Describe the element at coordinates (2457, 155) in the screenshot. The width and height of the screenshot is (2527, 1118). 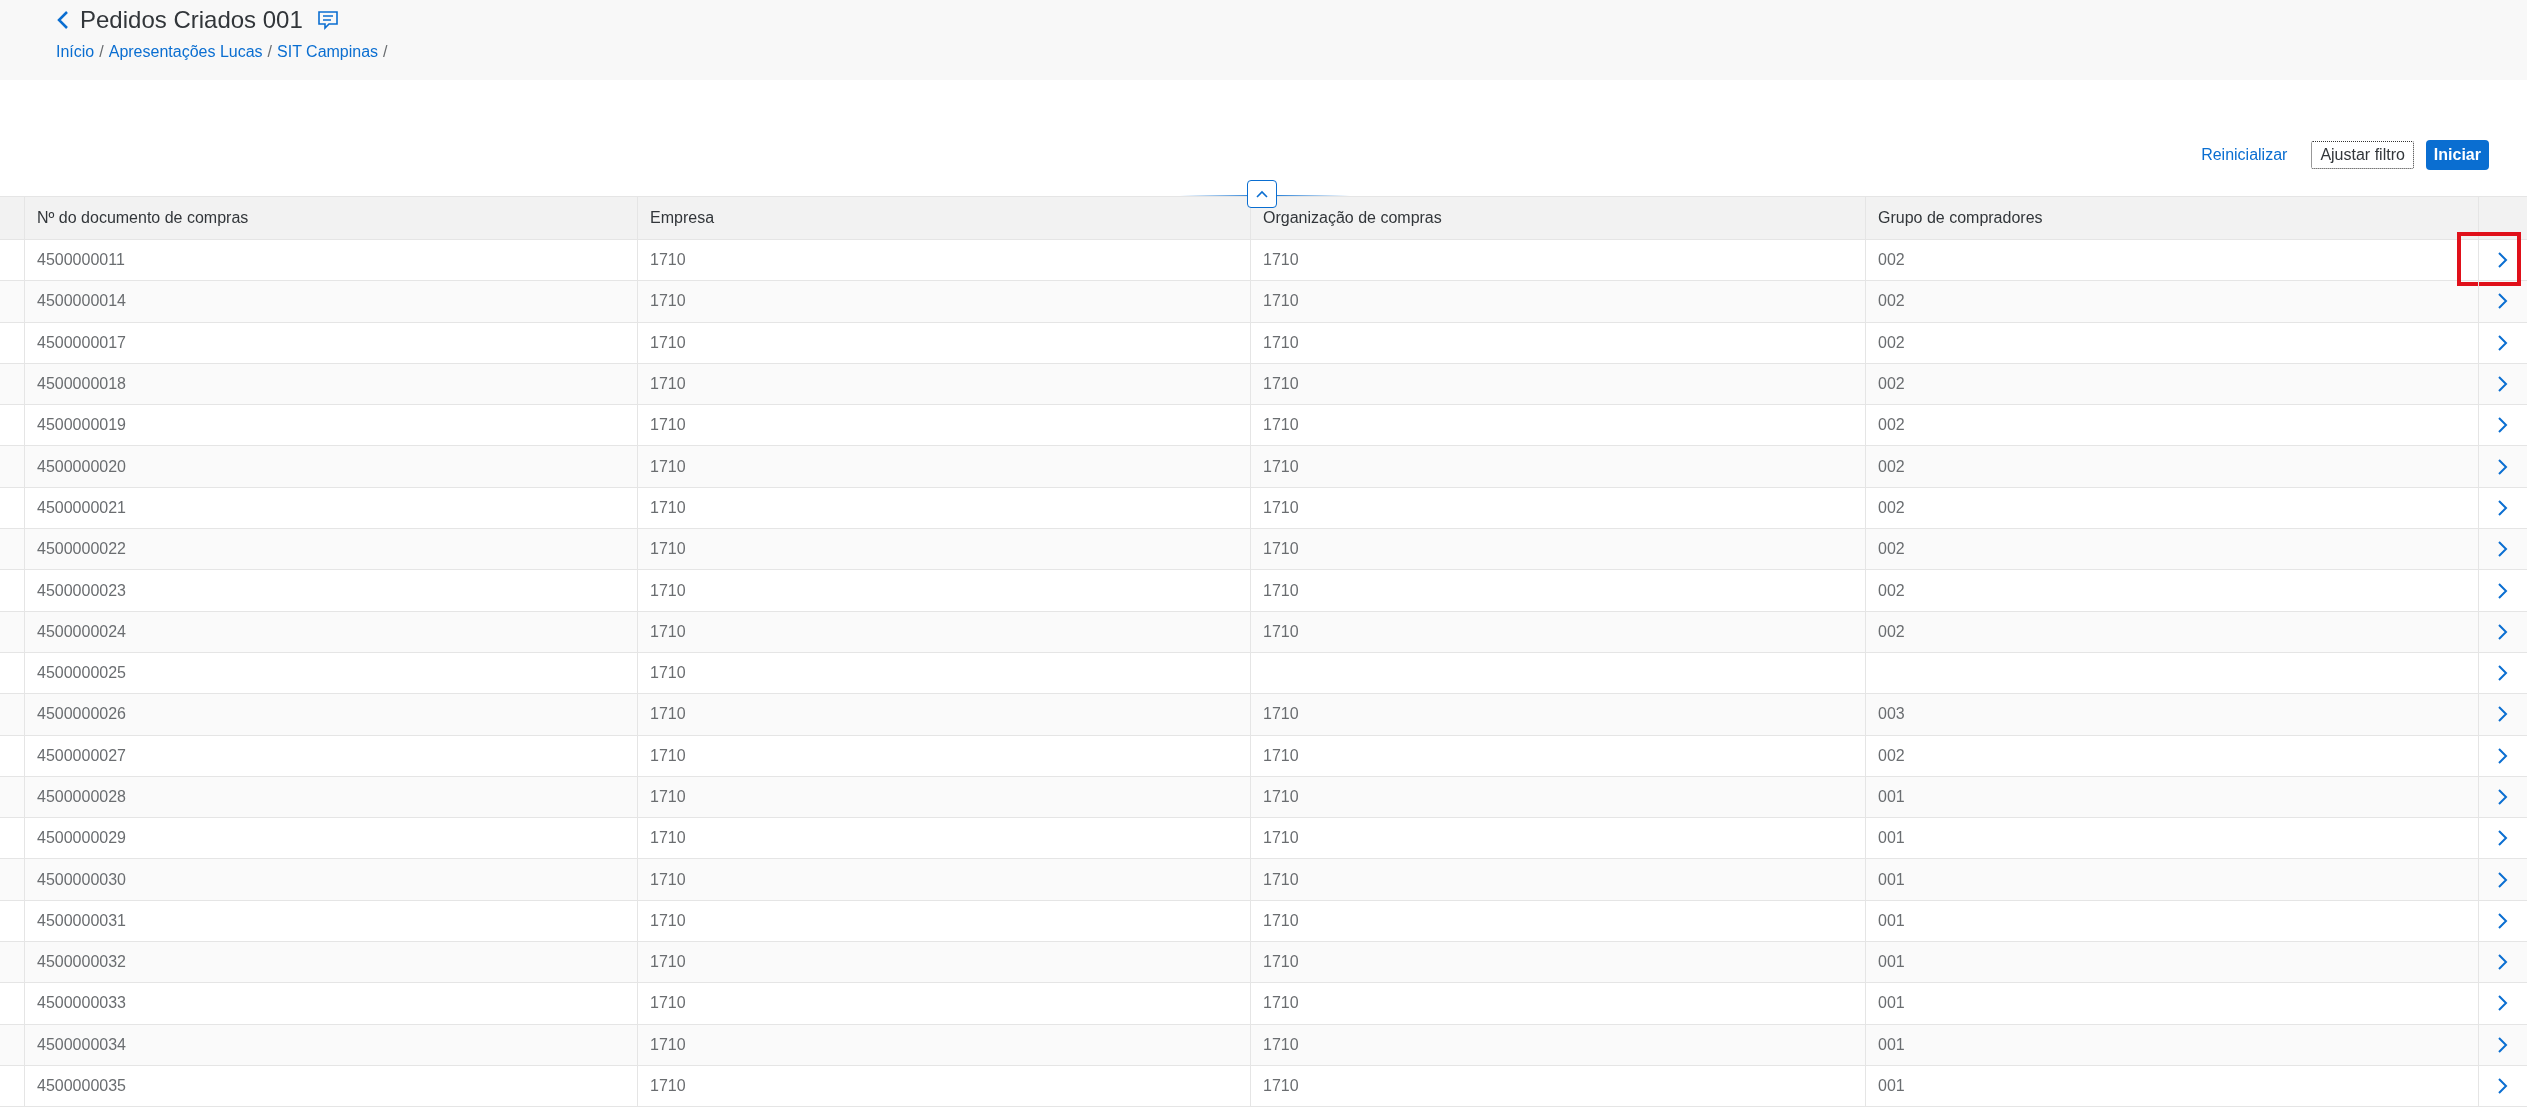
I see `filter-button: Iniciar` at that location.